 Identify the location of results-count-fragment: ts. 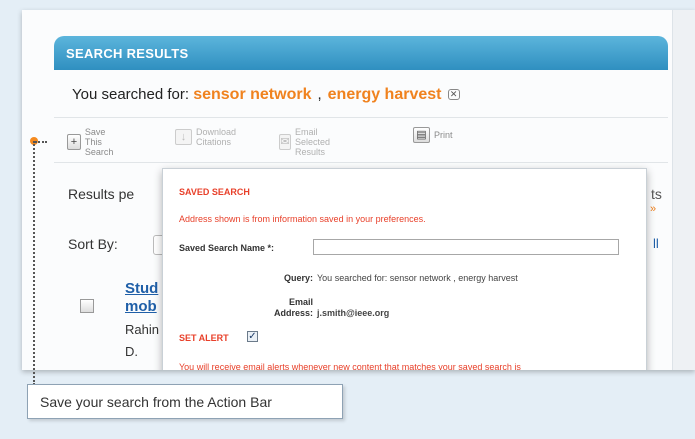
(656, 194).